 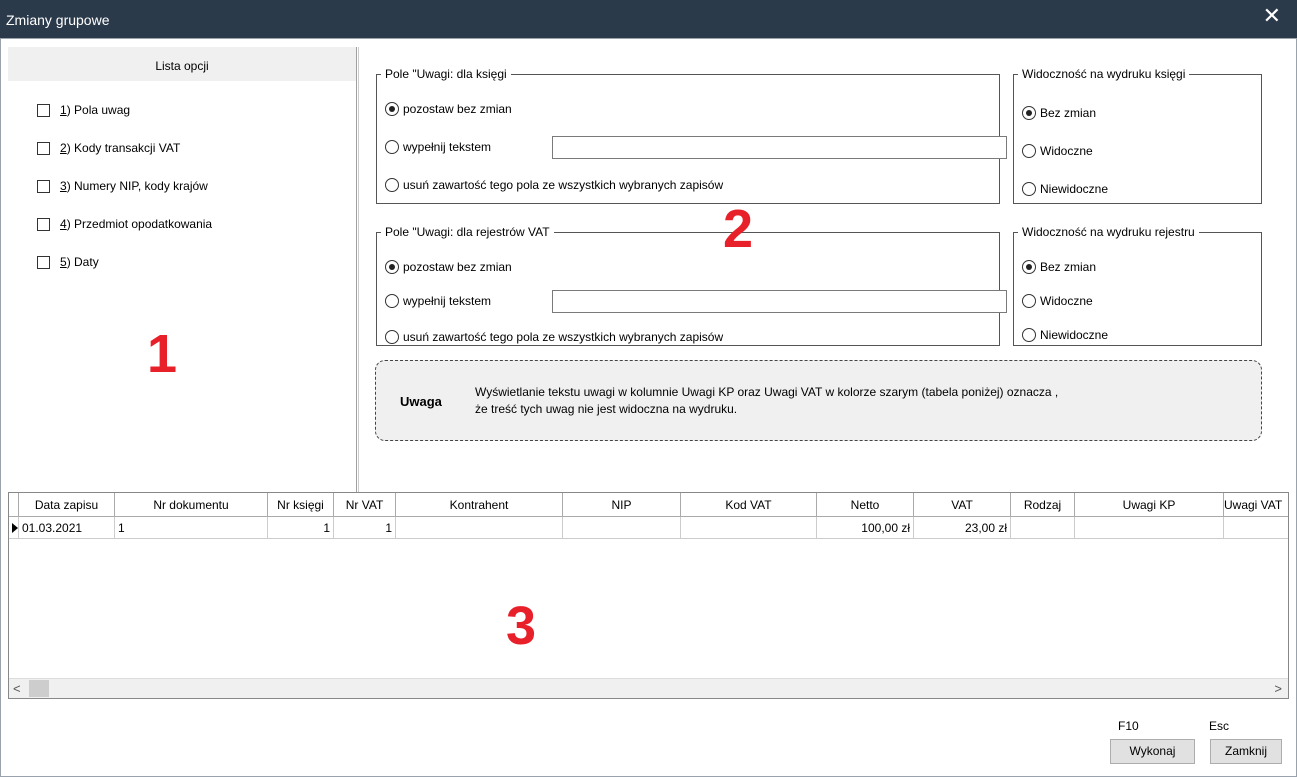 What do you see at coordinates (521, 626) in the screenshot?
I see `annotation-marker-3: 3` at bounding box center [521, 626].